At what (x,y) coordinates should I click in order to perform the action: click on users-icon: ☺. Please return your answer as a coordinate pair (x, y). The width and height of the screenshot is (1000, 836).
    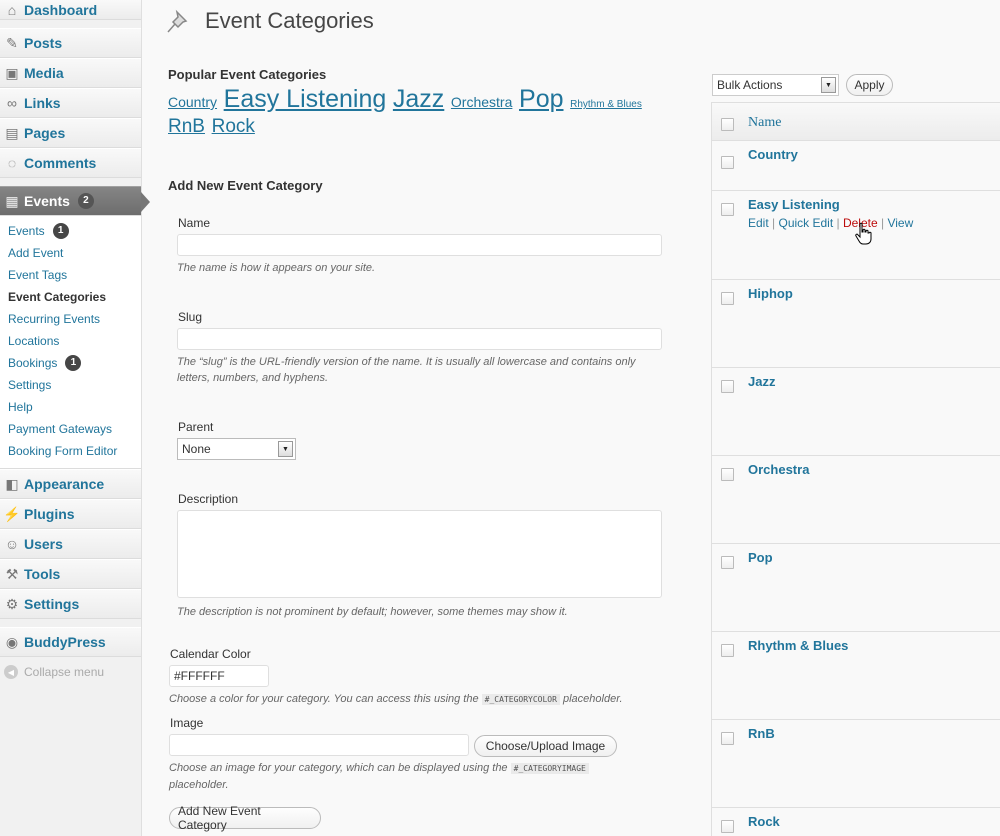
    Looking at the image, I should click on (12, 544).